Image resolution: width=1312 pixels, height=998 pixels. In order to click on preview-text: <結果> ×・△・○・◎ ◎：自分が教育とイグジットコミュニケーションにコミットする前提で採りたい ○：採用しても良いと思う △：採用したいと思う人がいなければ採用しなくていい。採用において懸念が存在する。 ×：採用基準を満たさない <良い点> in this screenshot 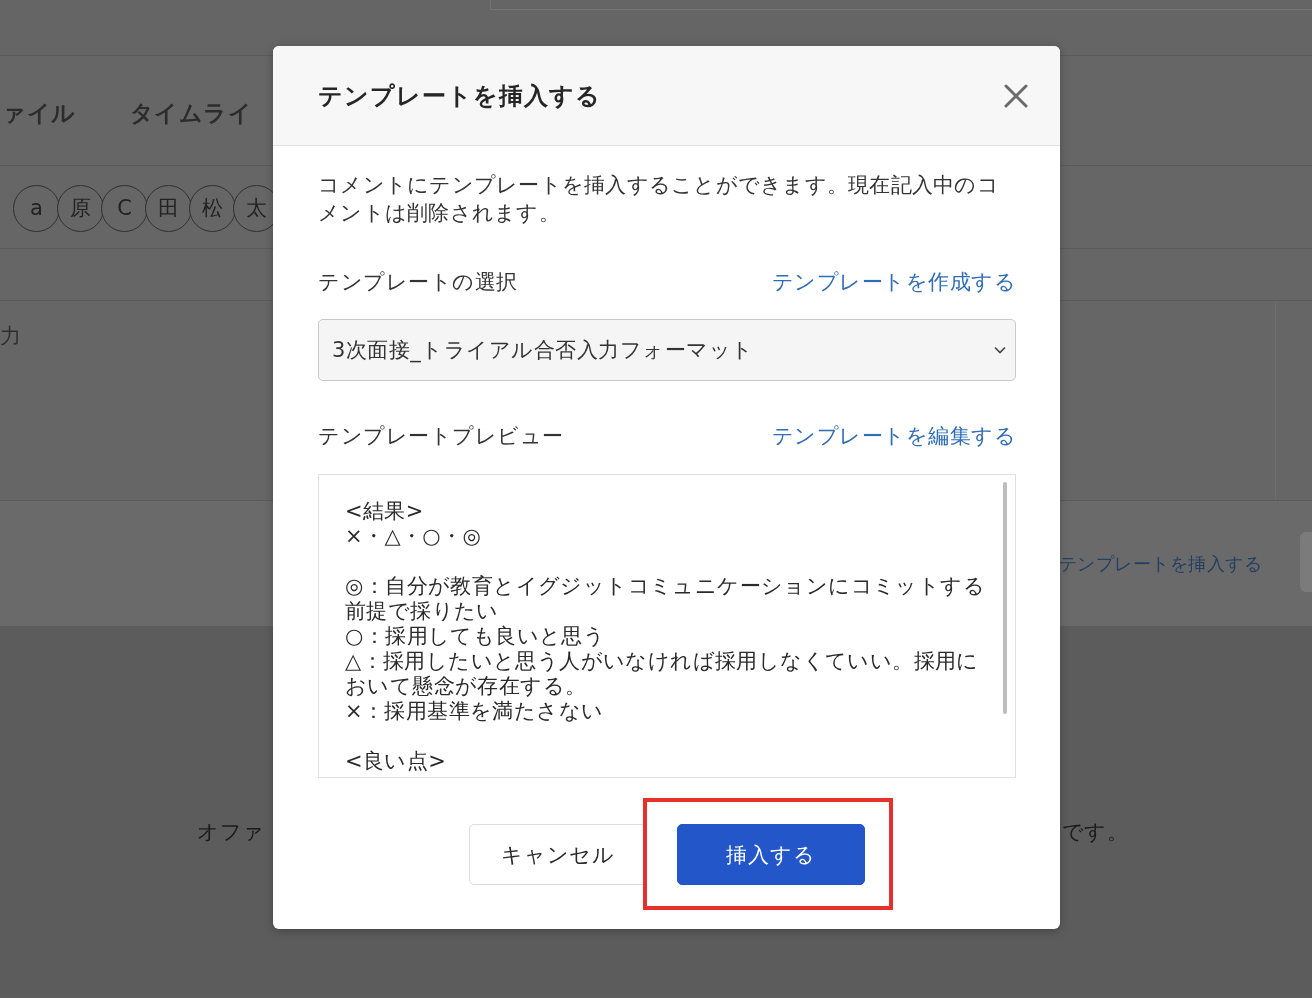, I will do `click(665, 636)`.